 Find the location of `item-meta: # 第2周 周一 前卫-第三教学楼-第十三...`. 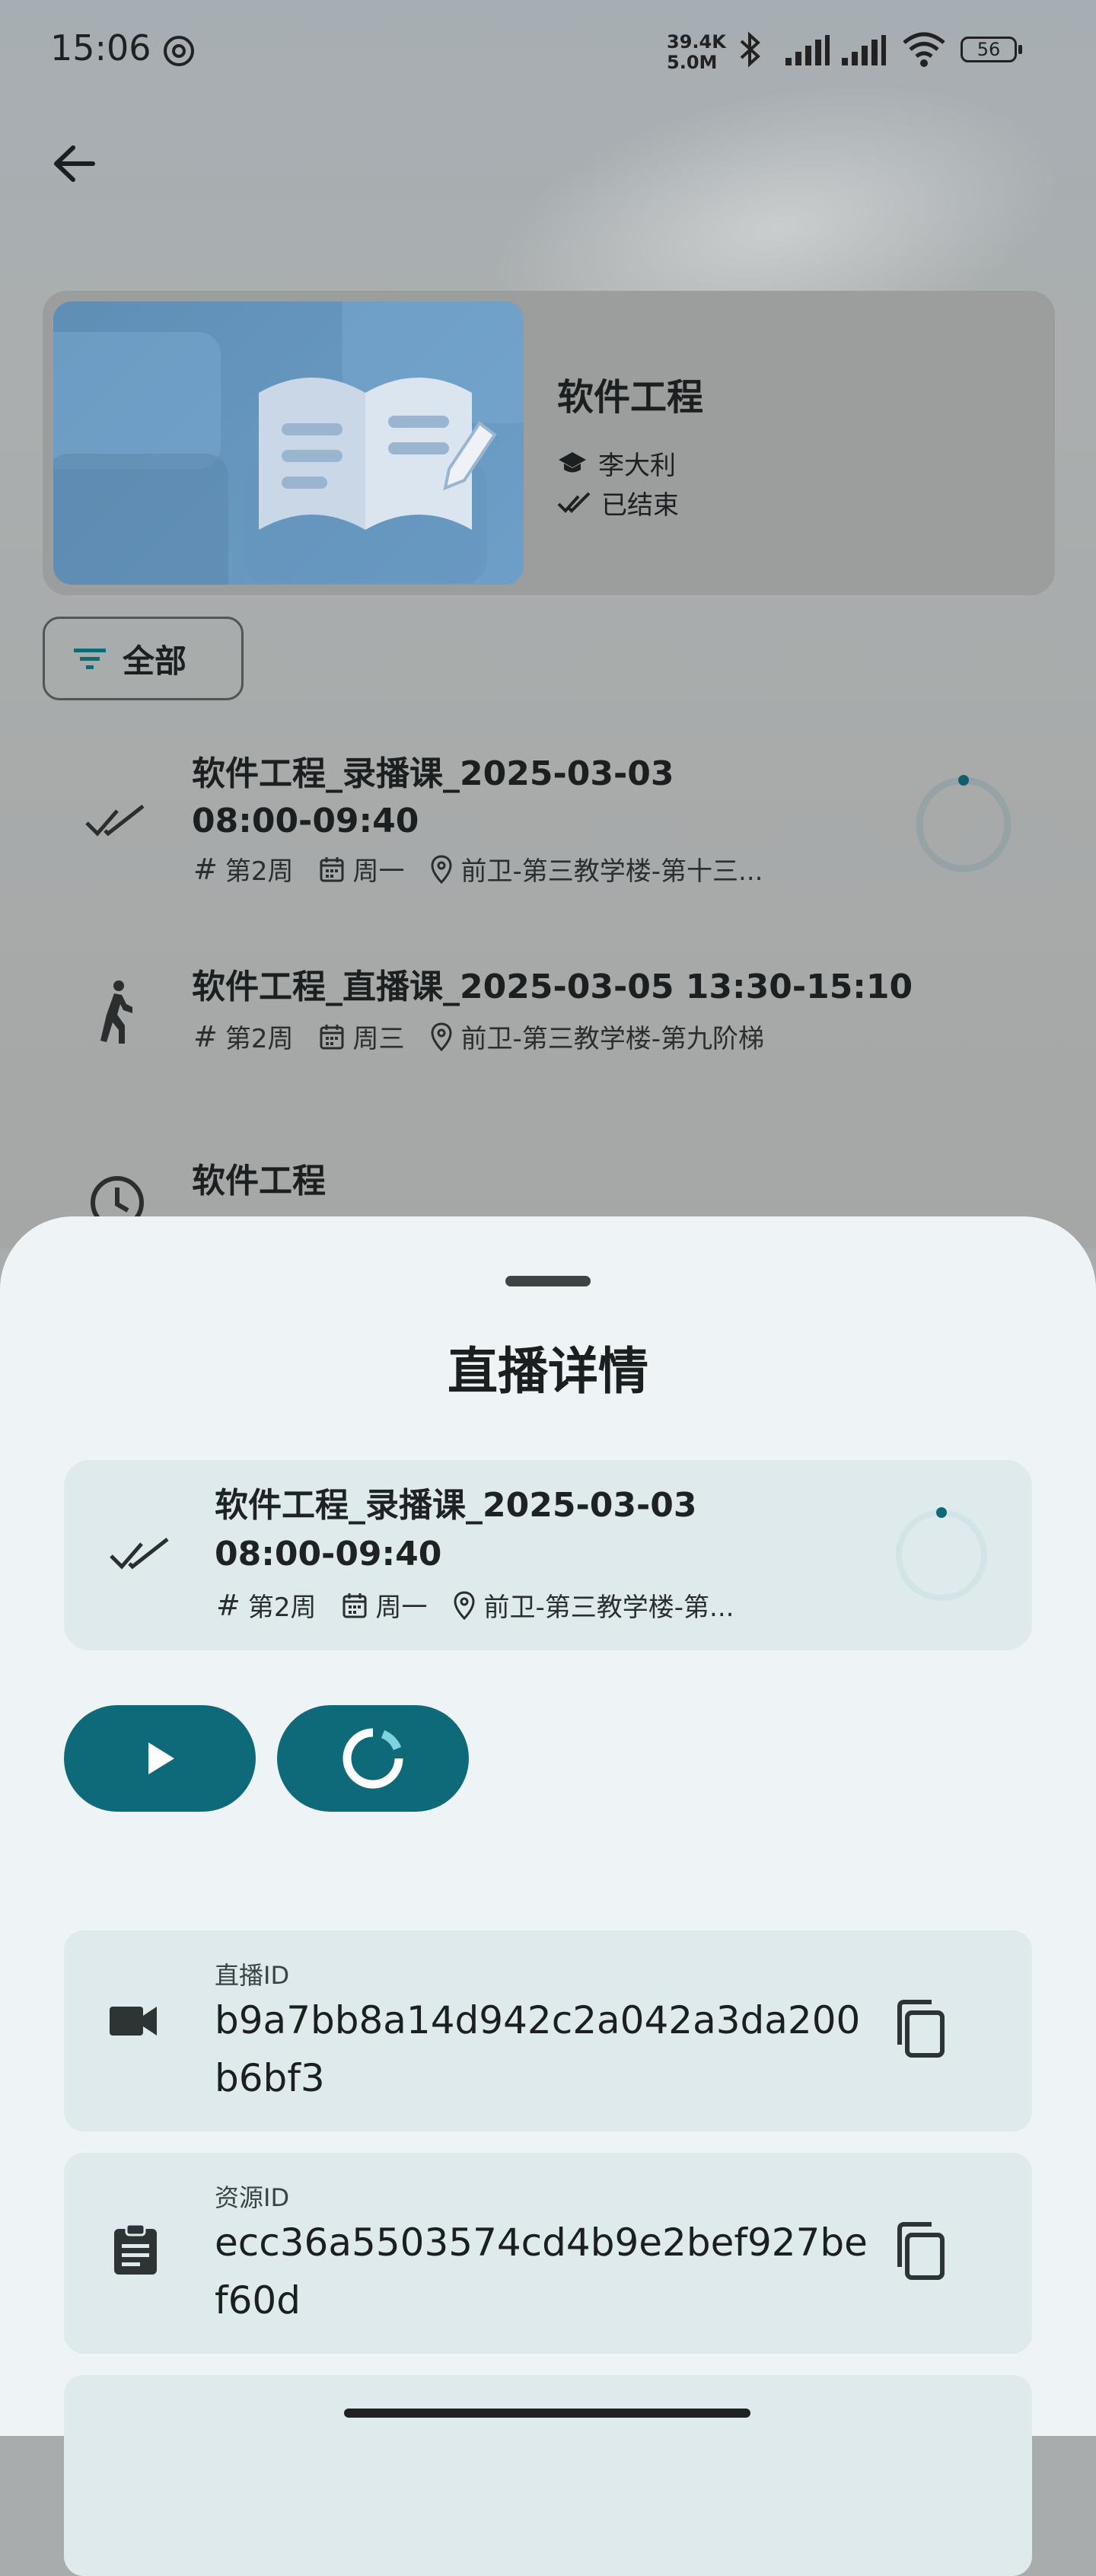

item-meta: # 第2周 周一 前卫-第三教学楼-第十三... is located at coordinates (478, 869).